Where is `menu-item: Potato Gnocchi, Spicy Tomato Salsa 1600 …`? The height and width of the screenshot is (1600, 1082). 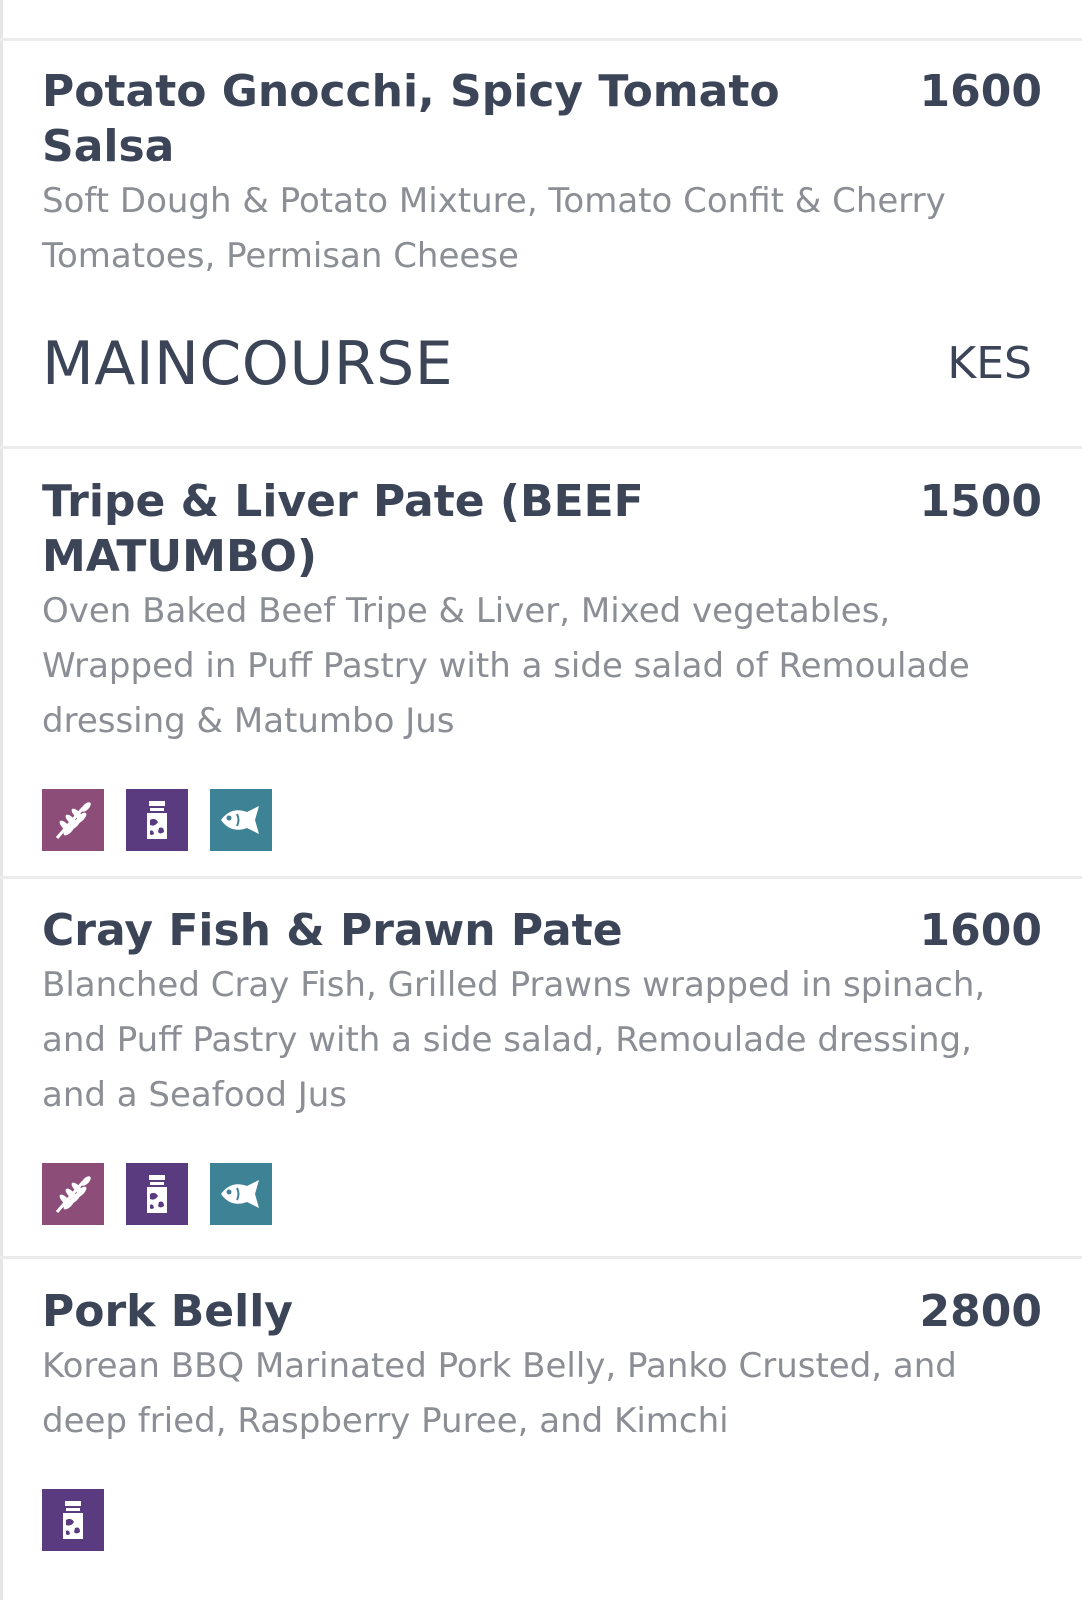
menu-item: Potato Gnocchi, Spicy Tomato Salsa 1600 … is located at coordinates (542, 174).